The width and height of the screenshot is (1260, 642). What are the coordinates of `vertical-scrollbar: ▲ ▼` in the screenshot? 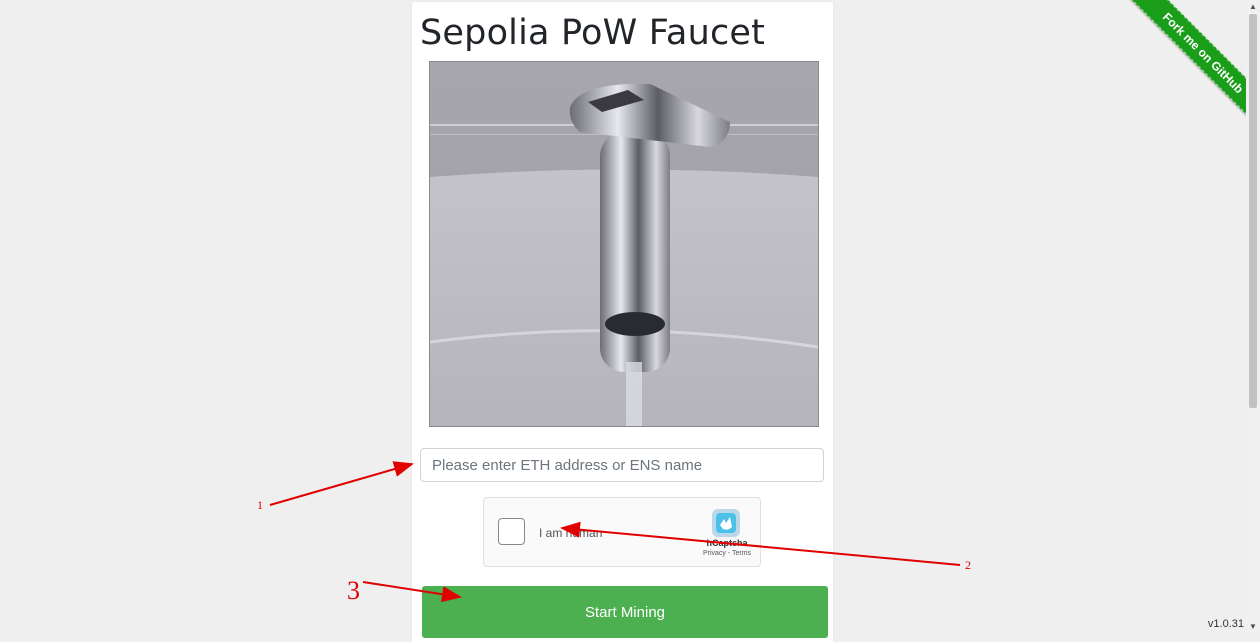 It's located at (1253, 317).